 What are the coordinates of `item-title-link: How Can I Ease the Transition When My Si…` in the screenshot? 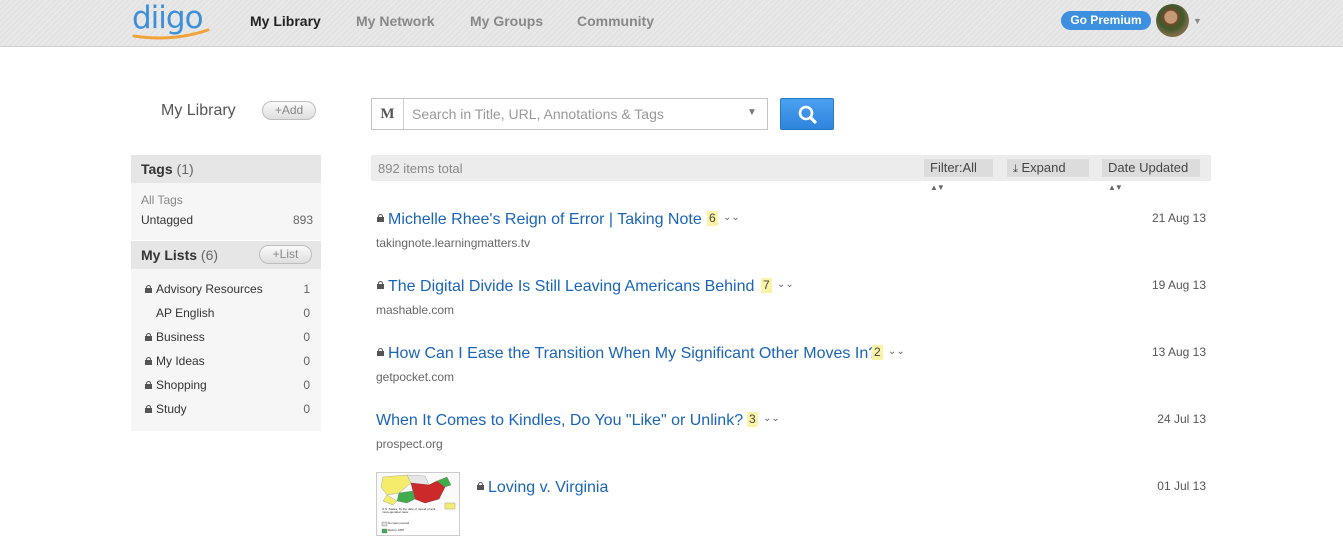 It's located at (632, 354).